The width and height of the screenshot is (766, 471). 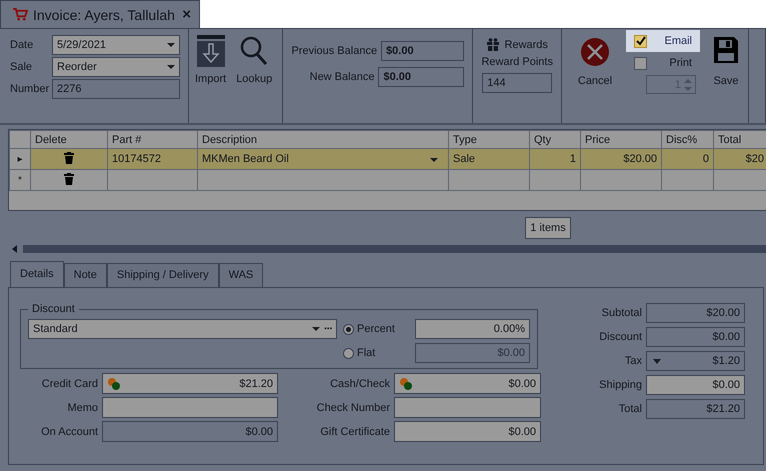 What do you see at coordinates (548, 227) in the screenshot?
I see `item-count-button: 1 items` at bounding box center [548, 227].